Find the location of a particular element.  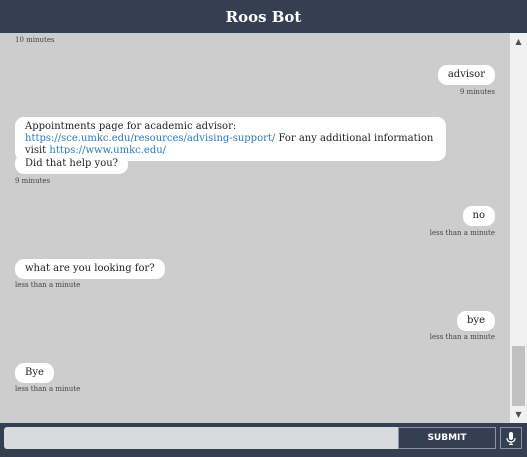

input-bar: SUBMIT is located at coordinates (263, 440).